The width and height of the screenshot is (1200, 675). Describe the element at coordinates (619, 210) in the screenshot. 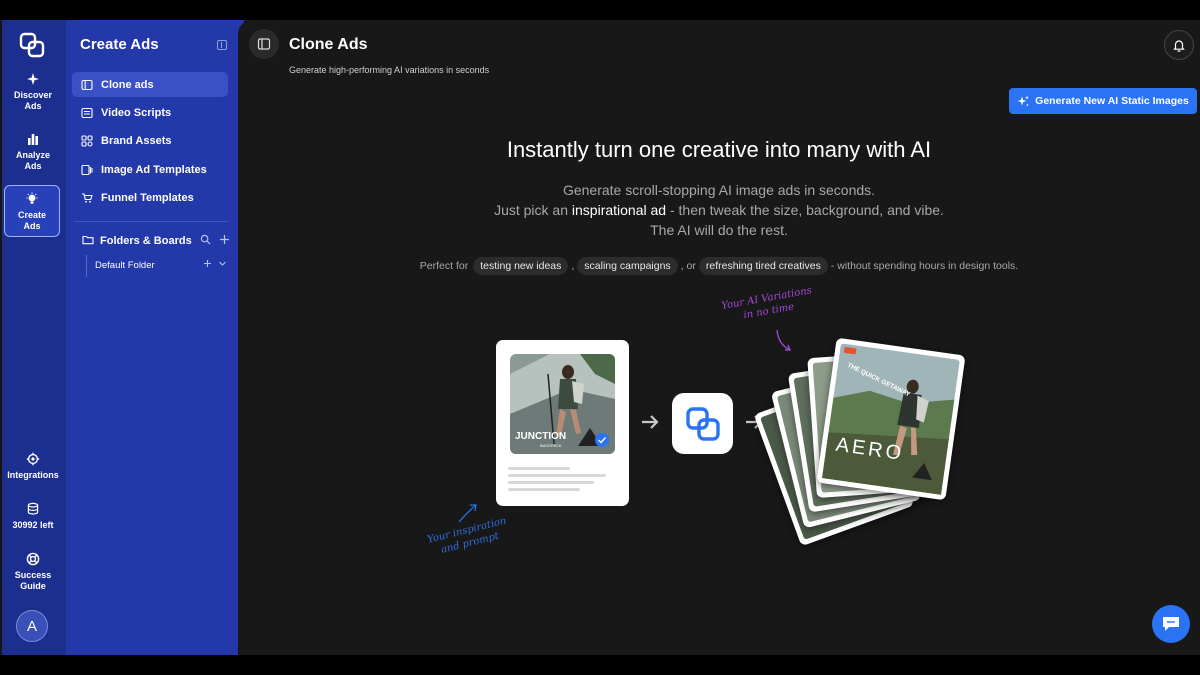

I see `hero-highlight: inspirational ad` at that location.